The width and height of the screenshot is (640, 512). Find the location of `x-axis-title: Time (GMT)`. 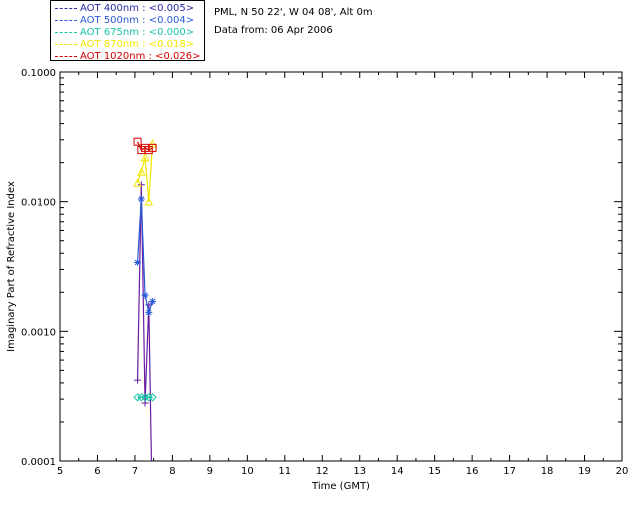

x-axis-title: Time (GMT) is located at coordinates (340, 486).